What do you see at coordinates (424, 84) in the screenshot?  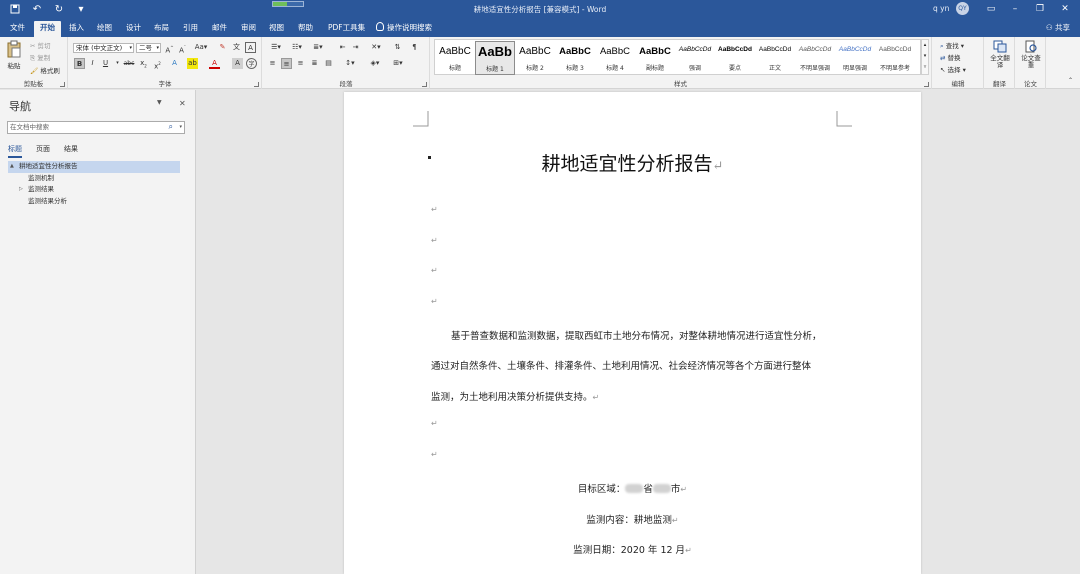 I see `paragraph-launcher` at bounding box center [424, 84].